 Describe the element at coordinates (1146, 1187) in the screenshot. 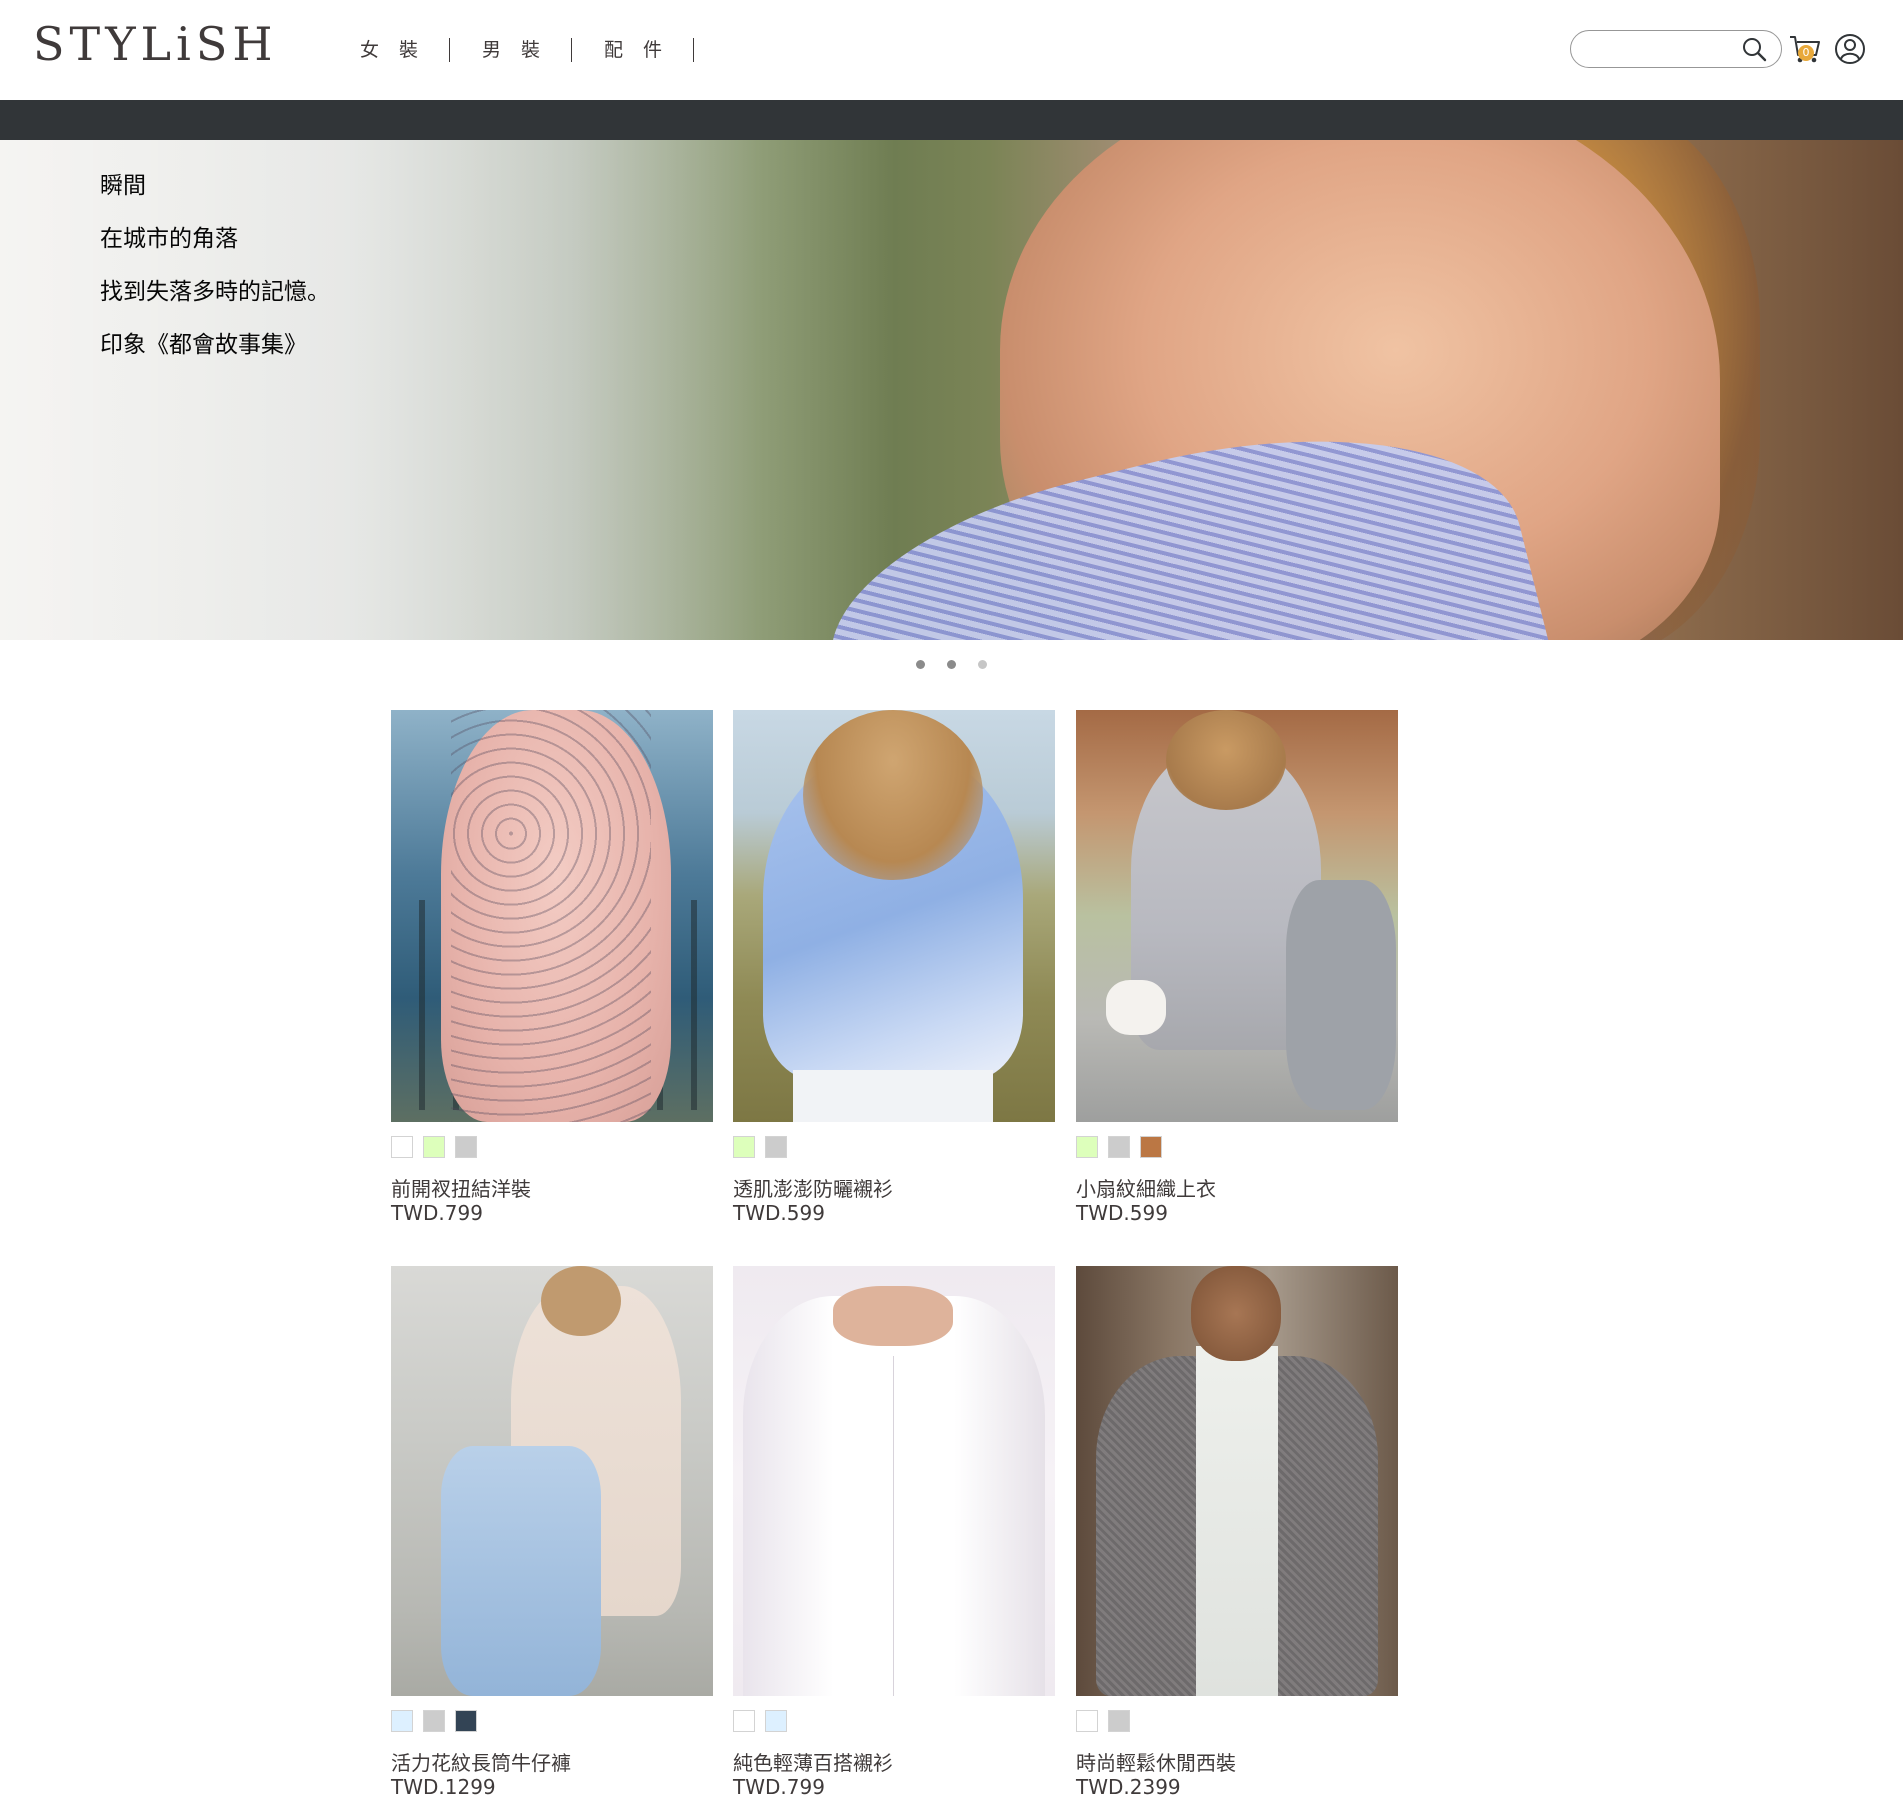

I see `product-name: 小扇紋細織上衣` at that location.